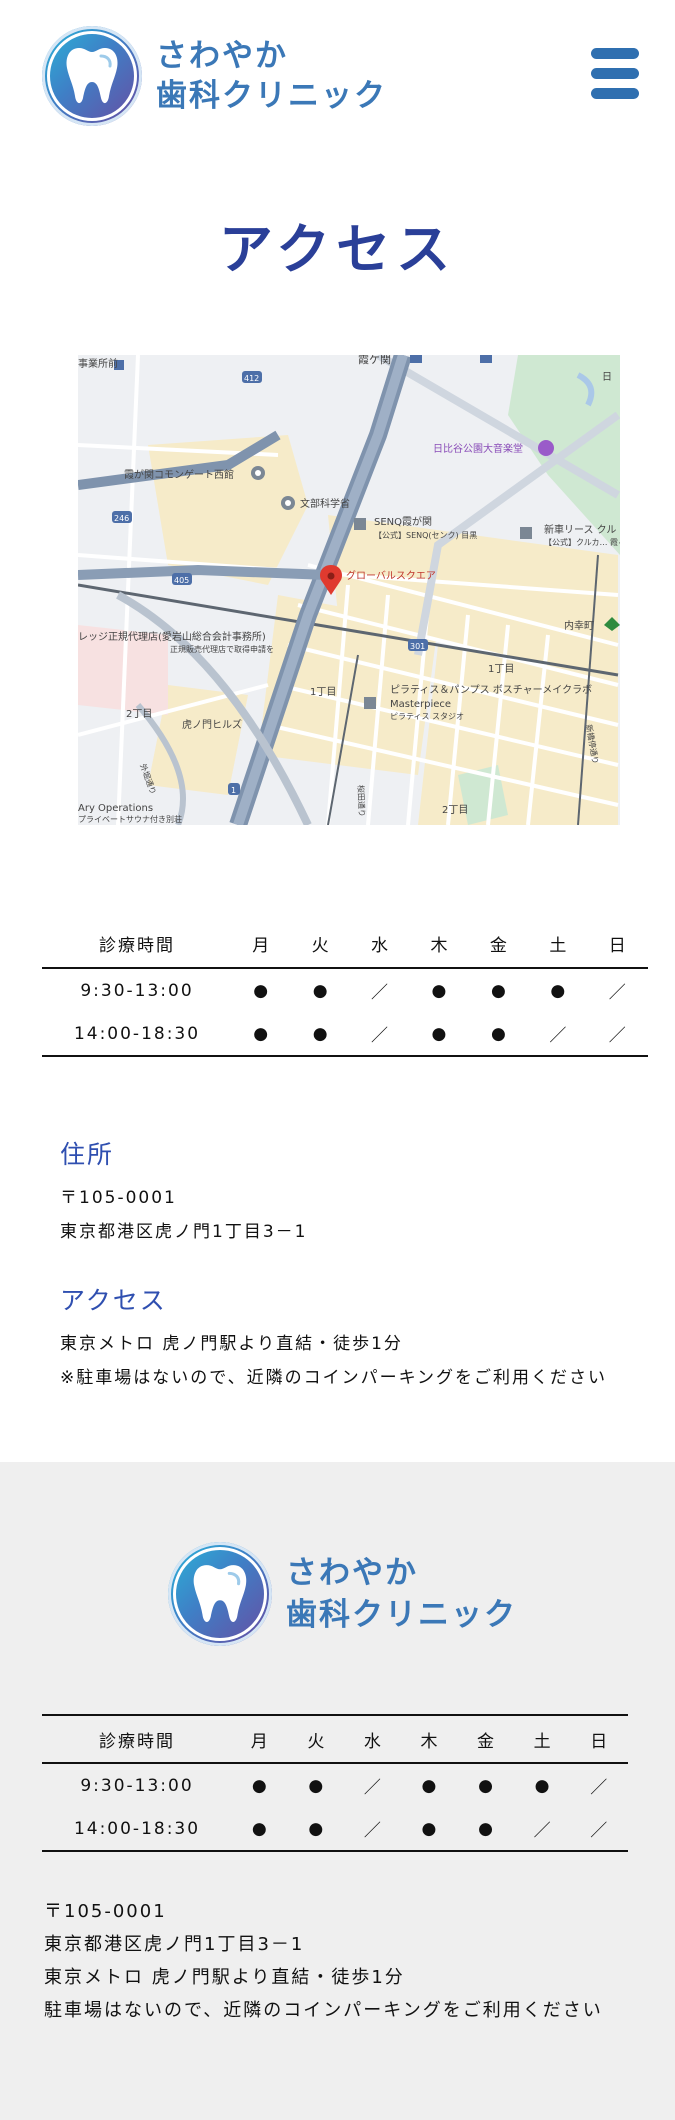  Describe the element at coordinates (121, 518) in the screenshot. I see `route-shield-246: 246` at that location.